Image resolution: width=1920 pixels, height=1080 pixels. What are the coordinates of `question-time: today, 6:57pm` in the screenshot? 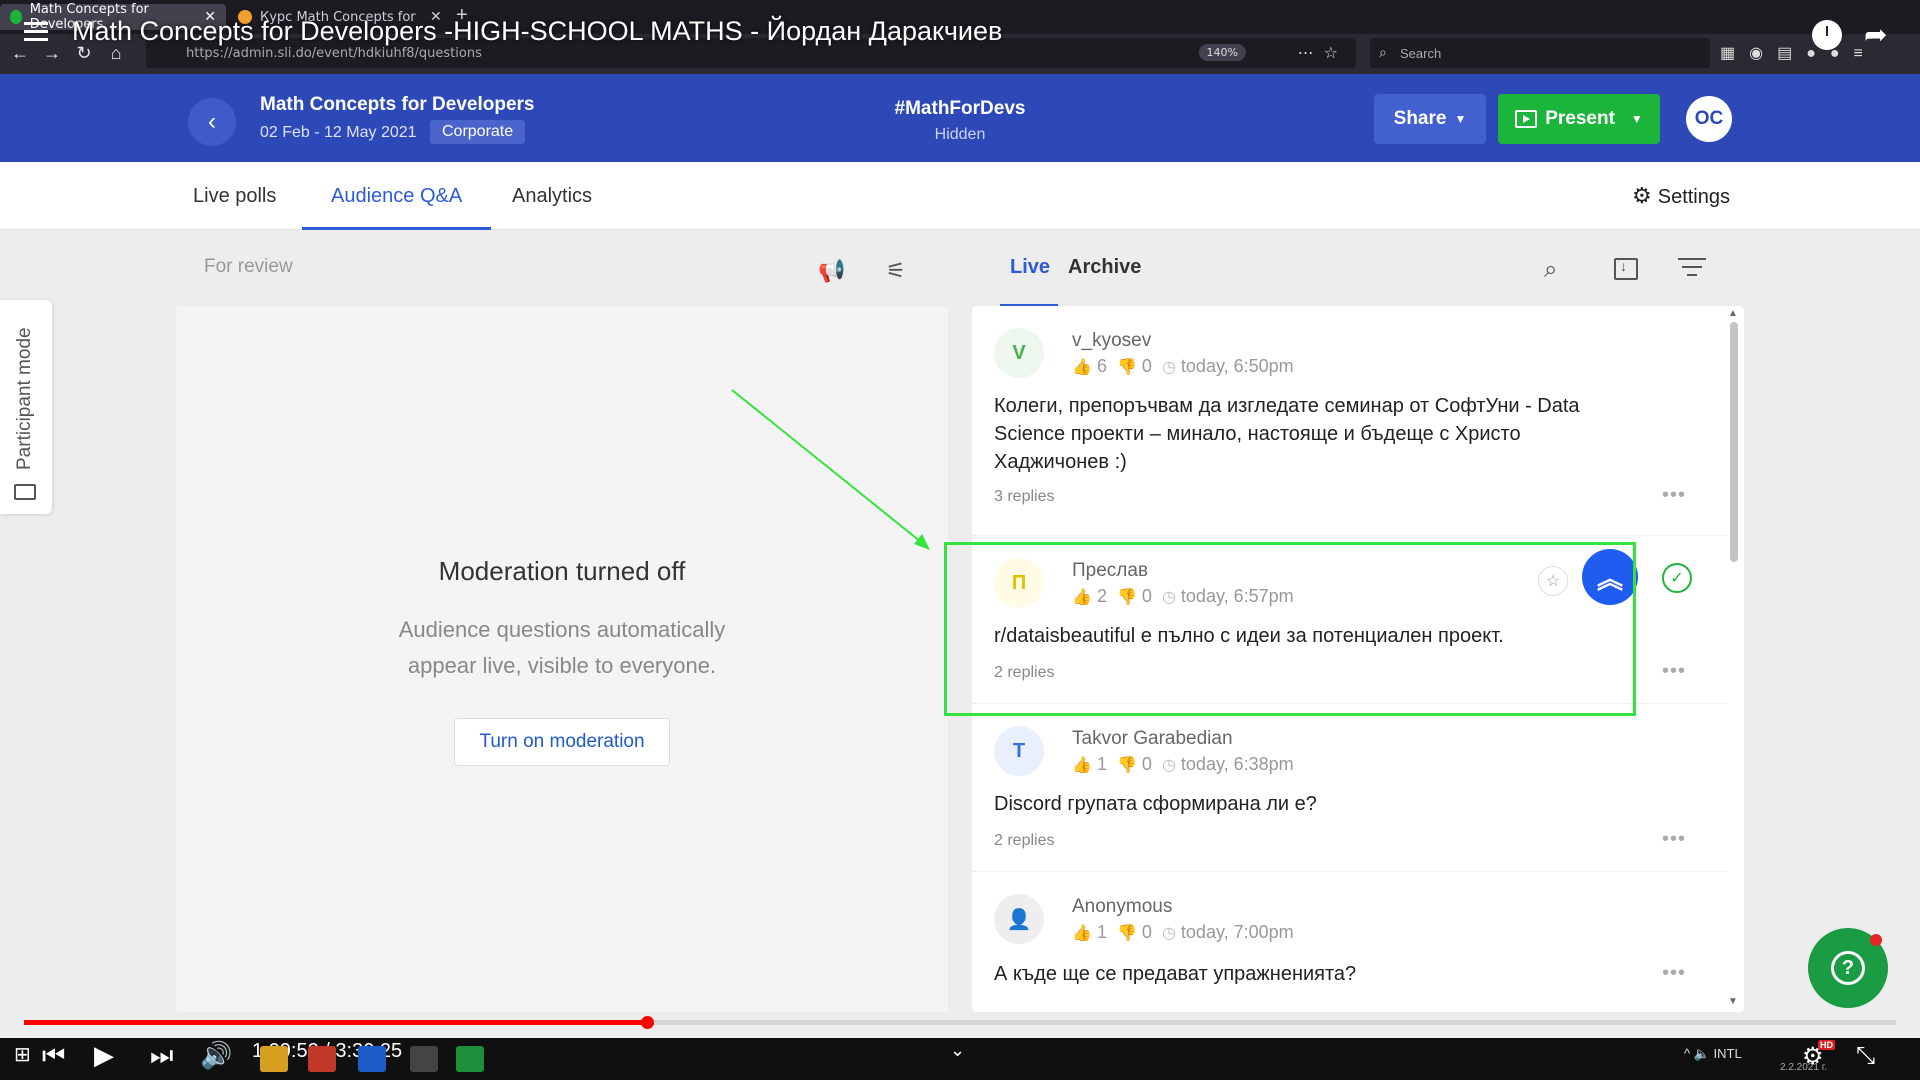 It's located at (1237, 596).